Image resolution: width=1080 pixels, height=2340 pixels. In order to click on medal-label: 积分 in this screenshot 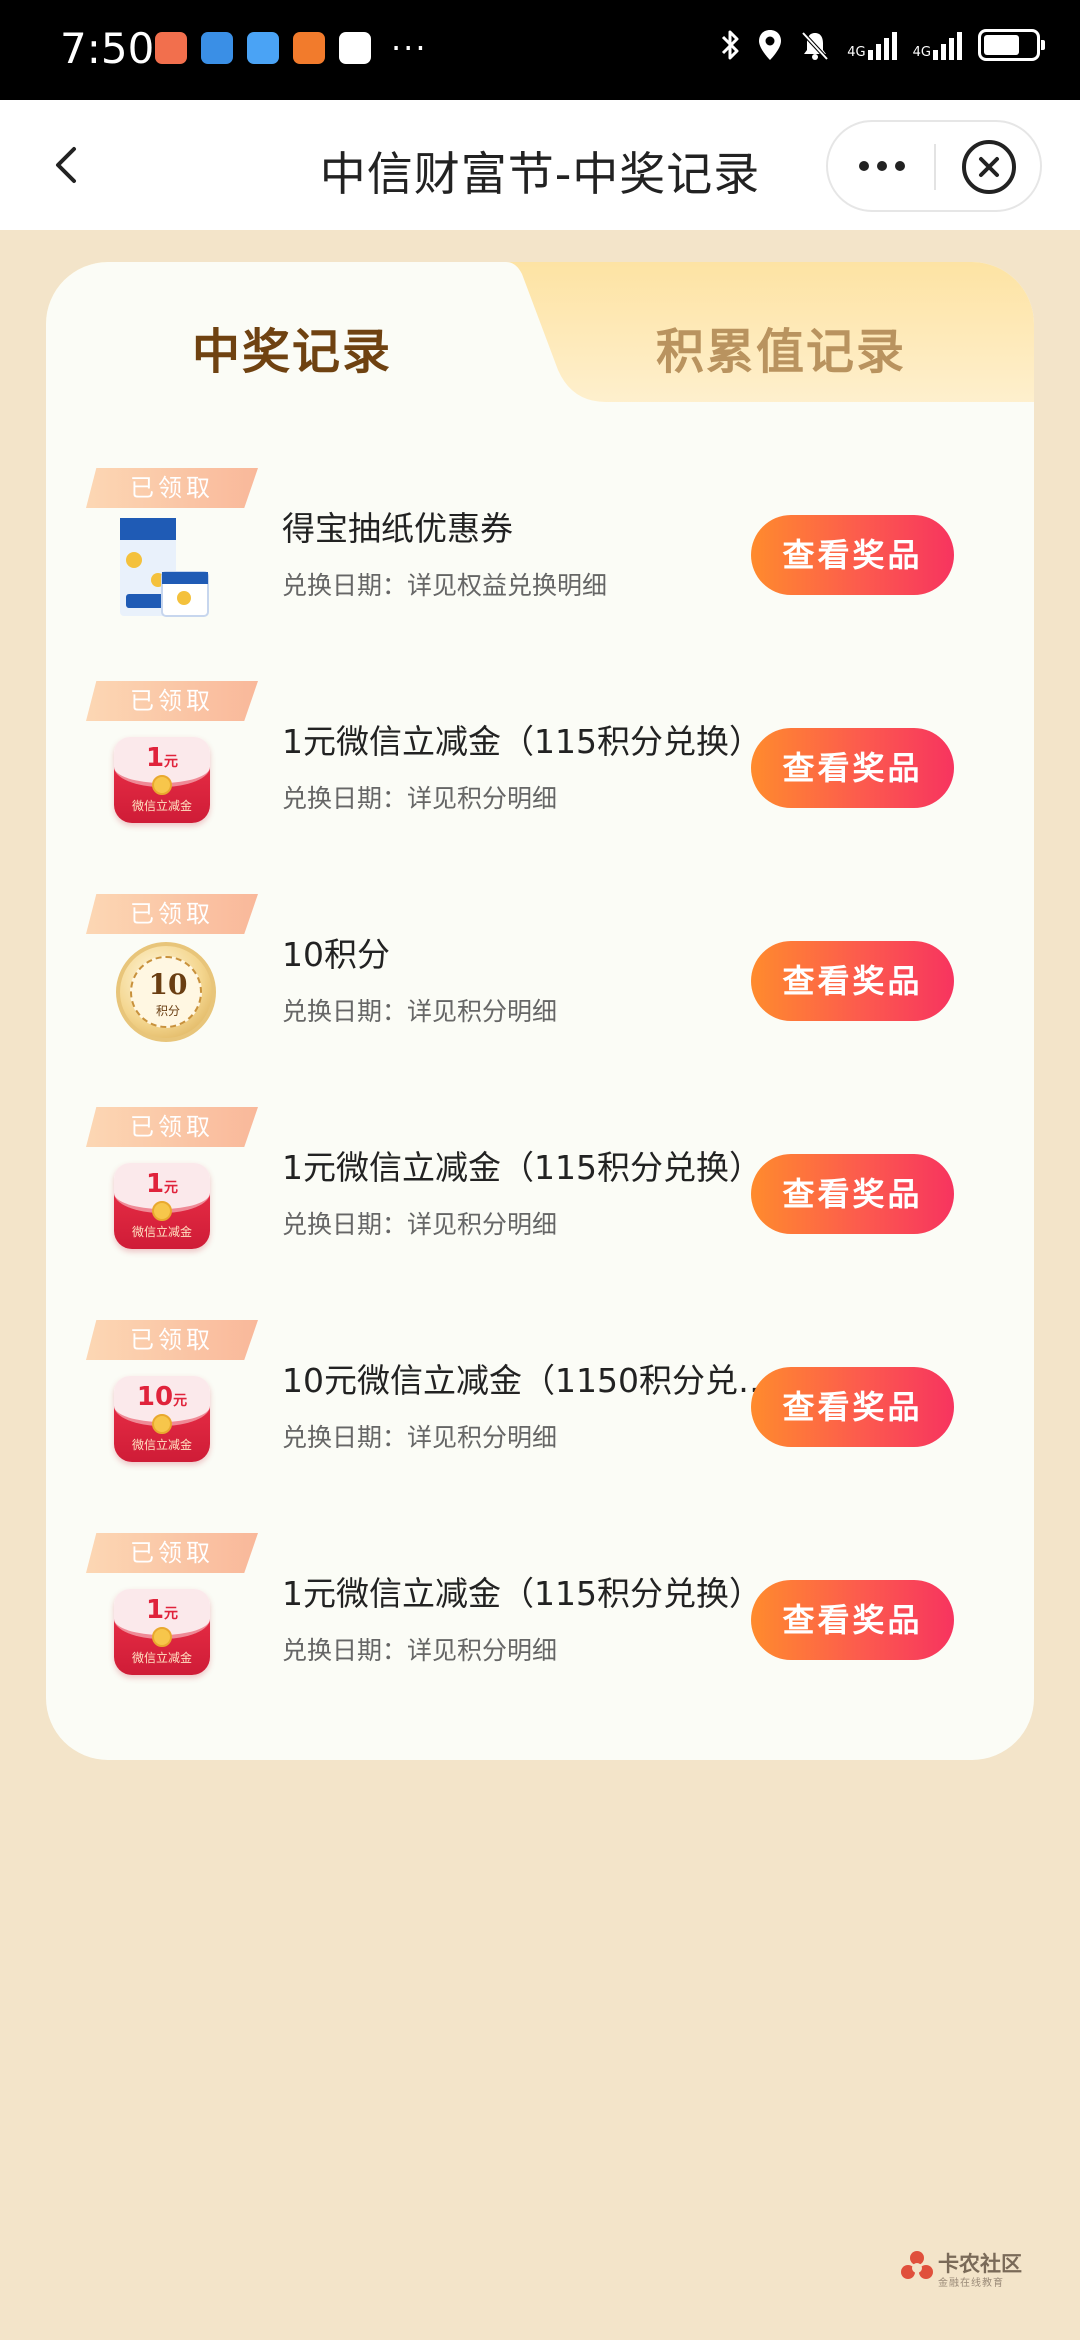, I will do `click(167, 1011)`.